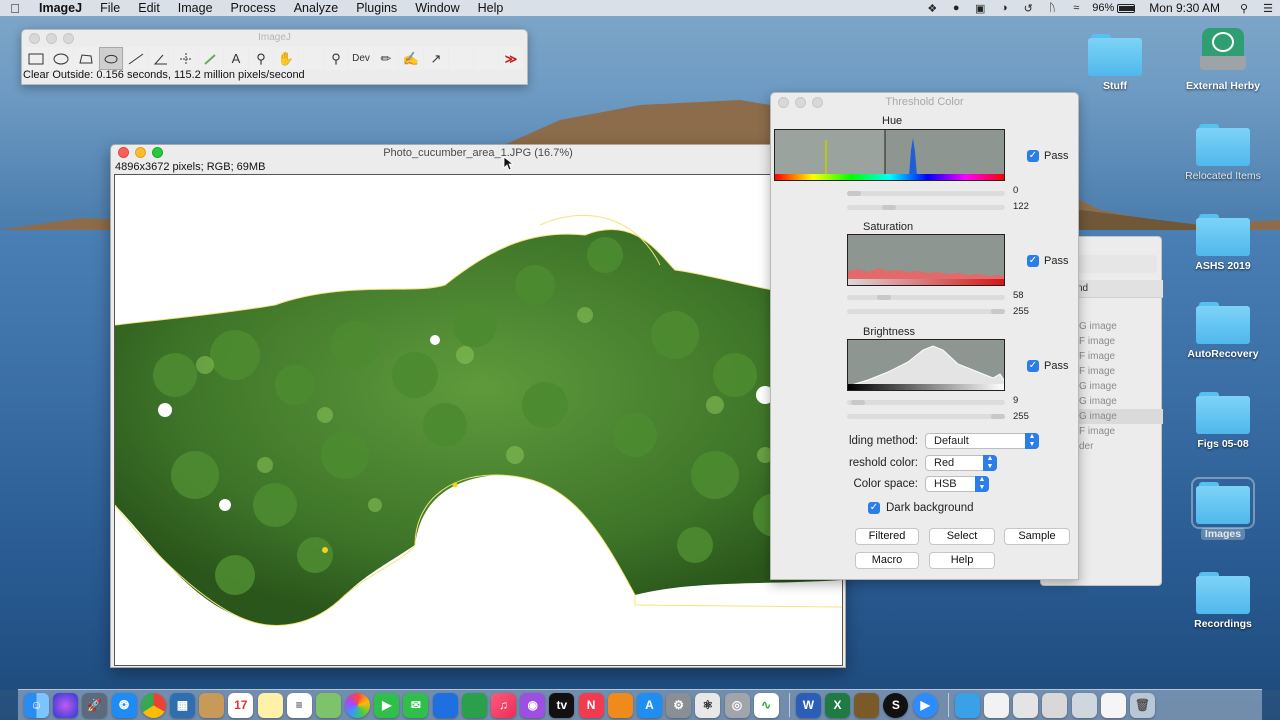  I want to click on saturation-max-slider, so click(926, 311).